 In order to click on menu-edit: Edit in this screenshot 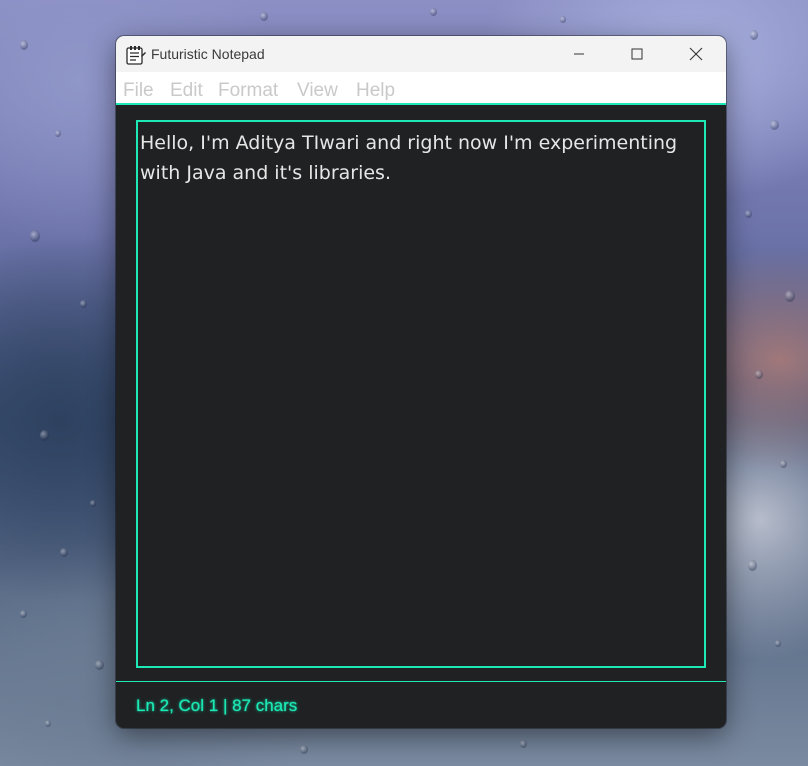, I will do `click(186, 91)`.